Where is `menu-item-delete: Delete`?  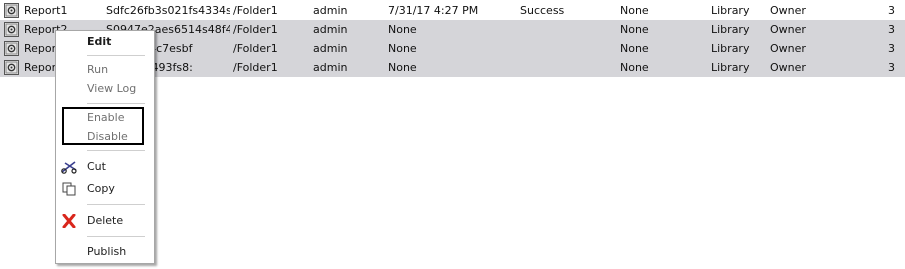 menu-item-delete: Delete is located at coordinates (105, 221).